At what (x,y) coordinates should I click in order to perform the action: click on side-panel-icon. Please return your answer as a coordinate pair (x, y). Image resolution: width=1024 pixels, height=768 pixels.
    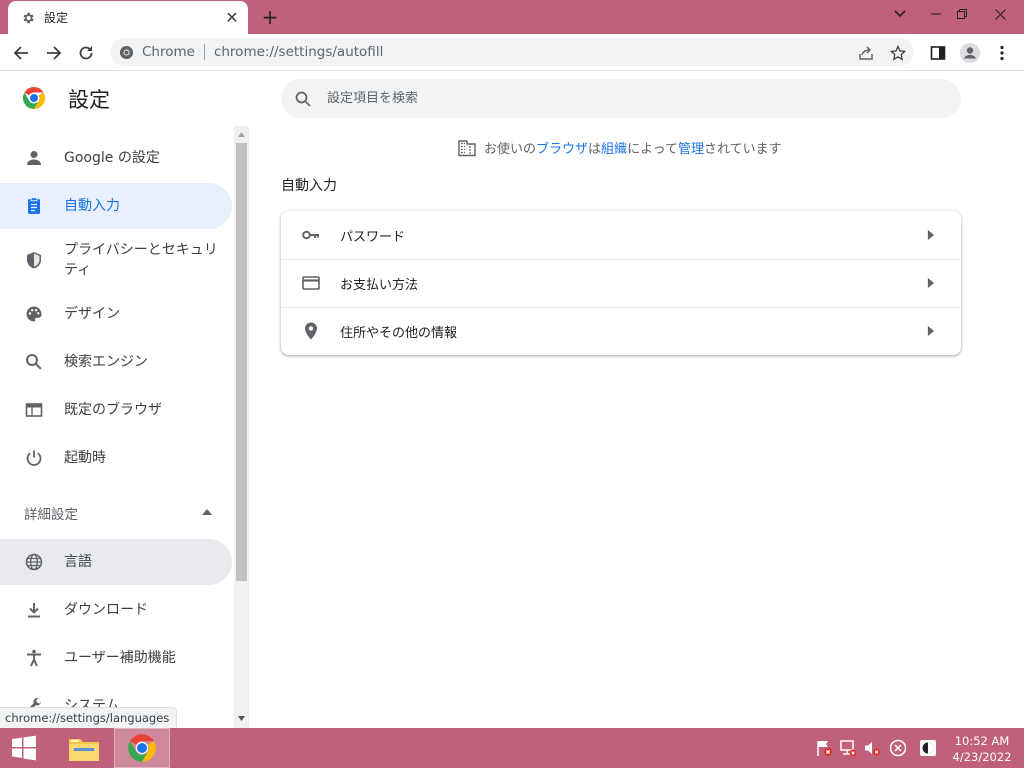
    Looking at the image, I should click on (938, 53).